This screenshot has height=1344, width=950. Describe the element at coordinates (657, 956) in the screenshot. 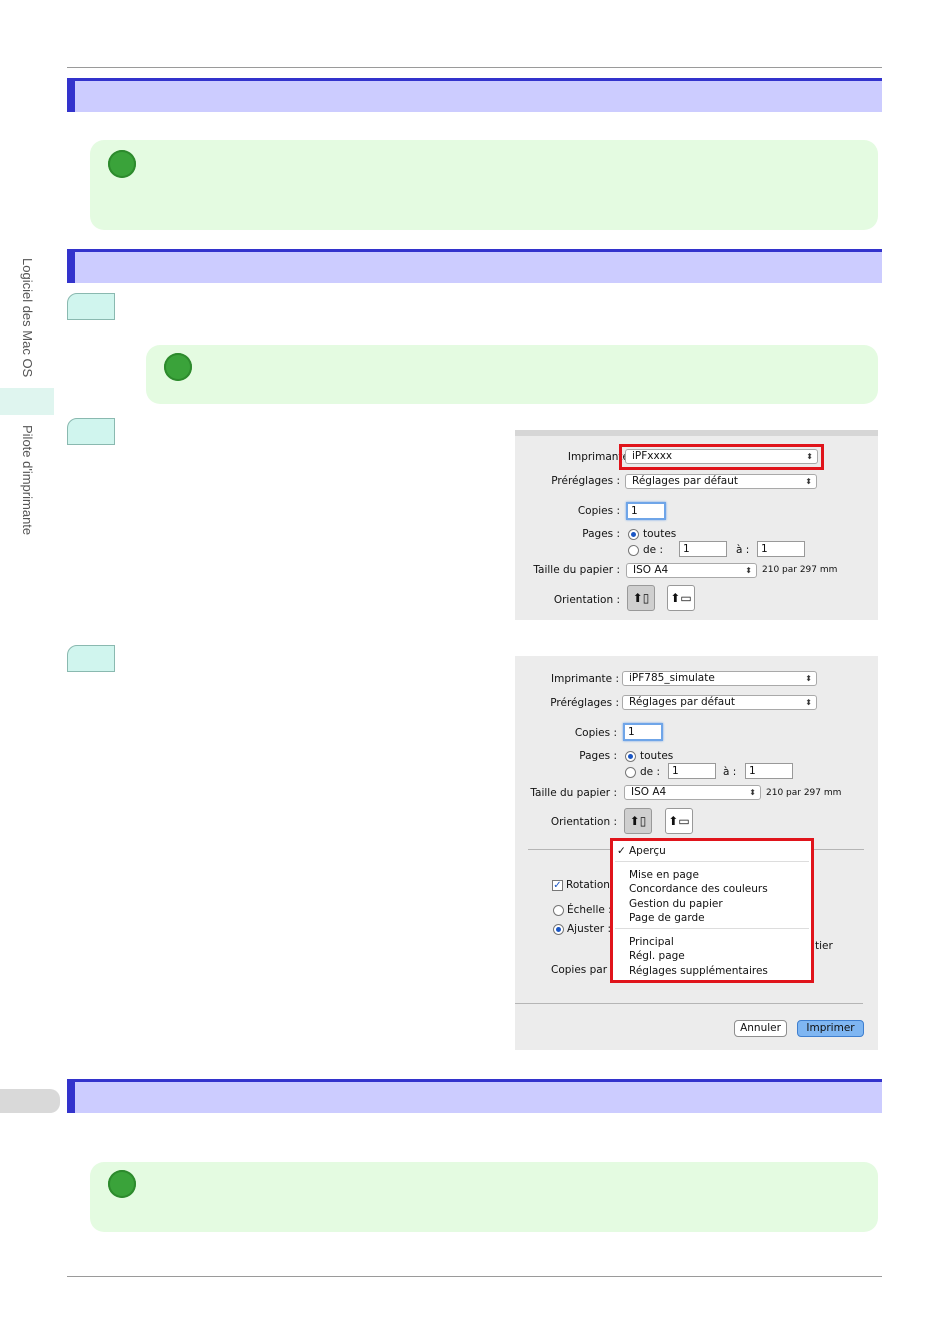

I see `menu-item-page-setup: Régl. page` at that location.